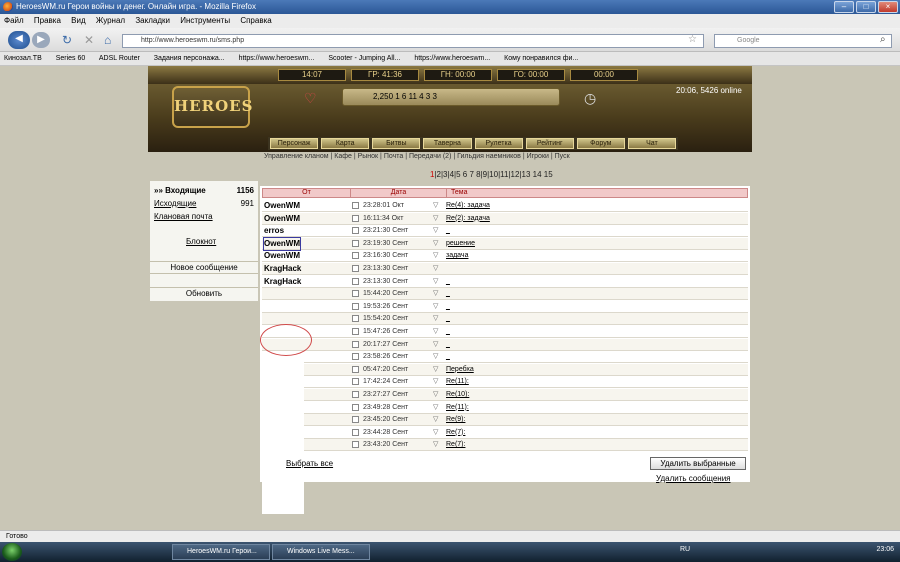 The height and width of the screenshot is (562, 900). Describe the element at coordinates (206, 204) in the screenshot. I see `folder-outbox: Исходящие 991` at that location.